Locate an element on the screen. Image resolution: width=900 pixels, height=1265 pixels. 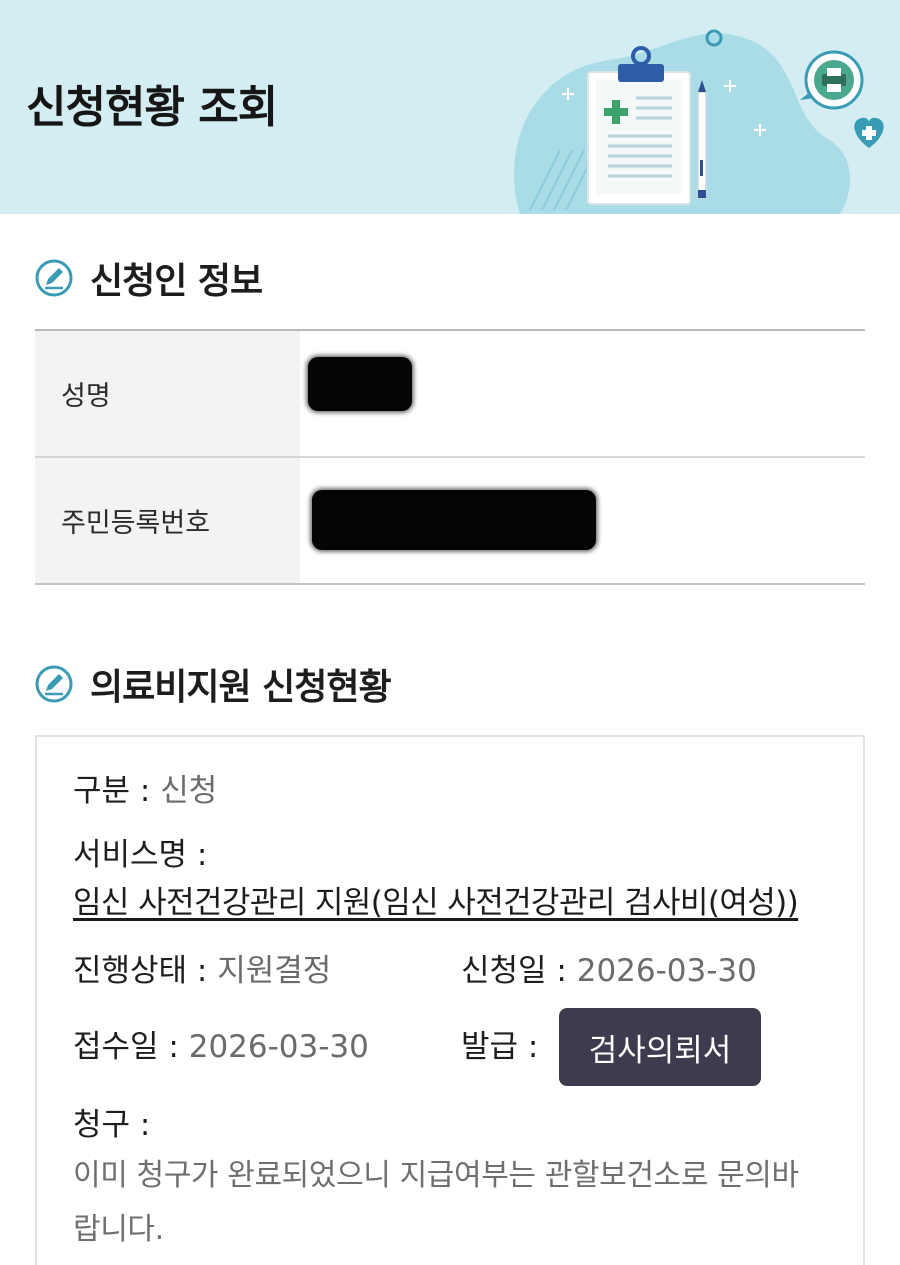
issue-label: 발급 : is located at coordinates (500, 1047).